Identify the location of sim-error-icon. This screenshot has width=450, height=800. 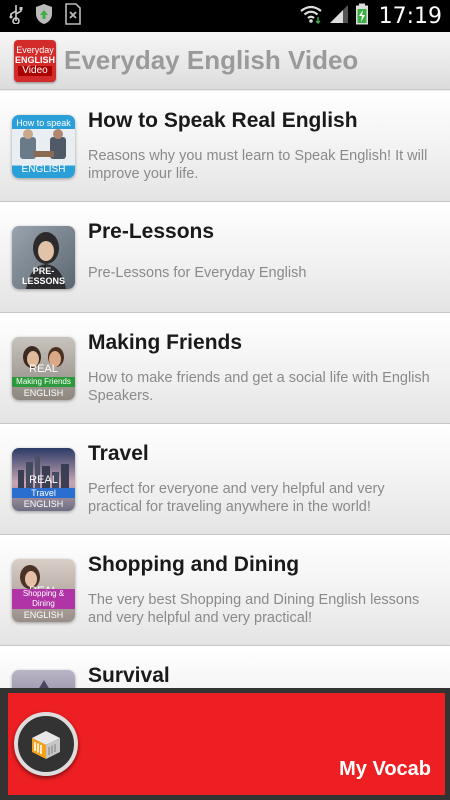
(73, 16).